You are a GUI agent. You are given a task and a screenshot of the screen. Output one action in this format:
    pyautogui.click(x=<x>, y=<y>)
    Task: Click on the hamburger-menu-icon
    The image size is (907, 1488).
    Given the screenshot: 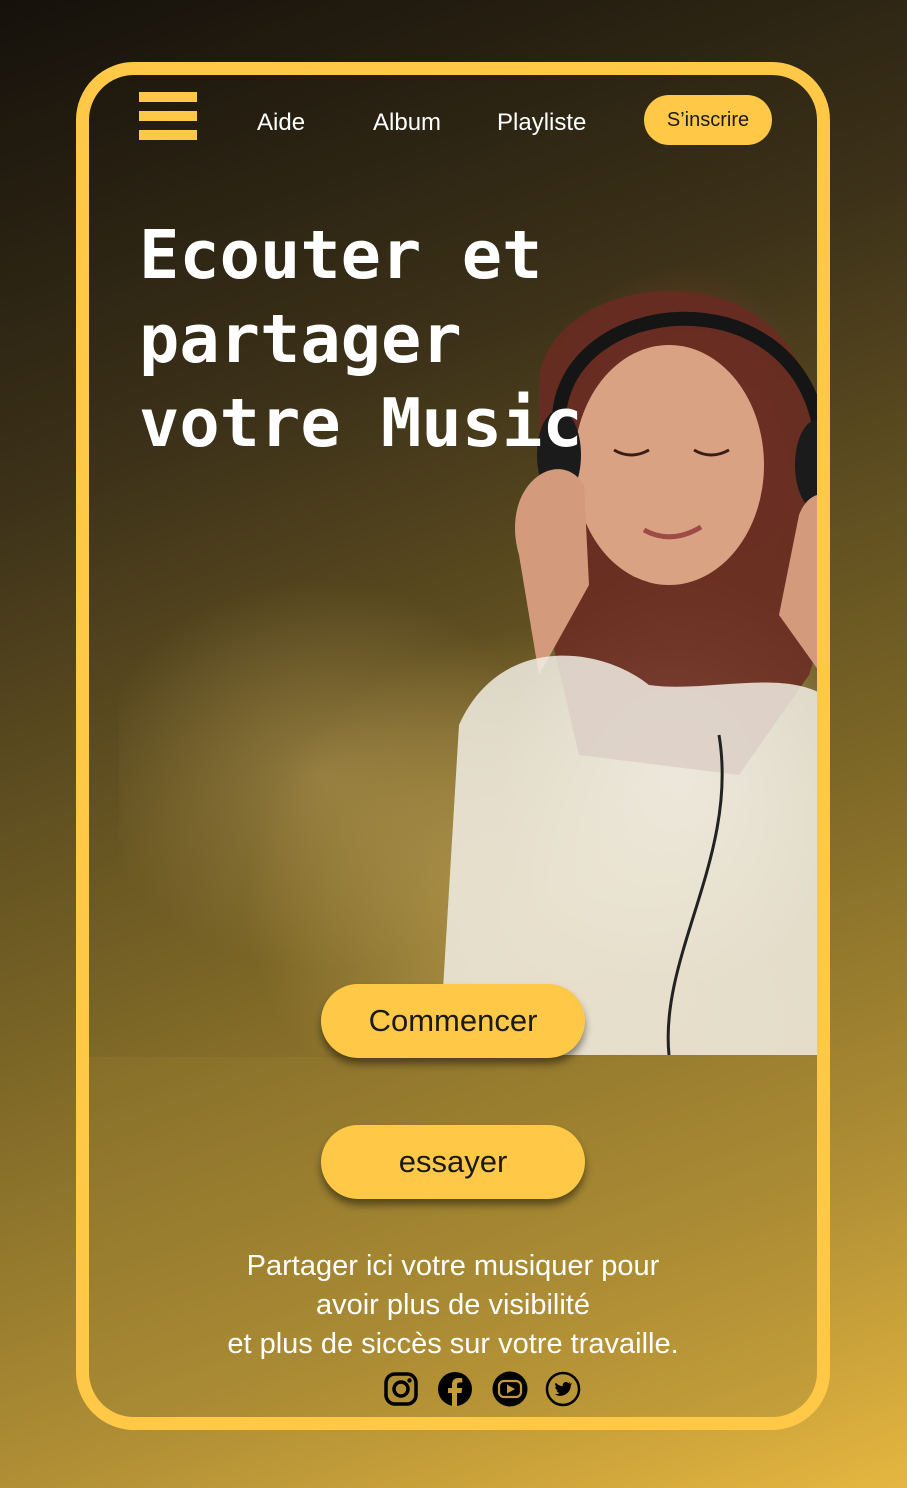 What is the action you would take?
    pyautogui.click(x=168, y=116)
    